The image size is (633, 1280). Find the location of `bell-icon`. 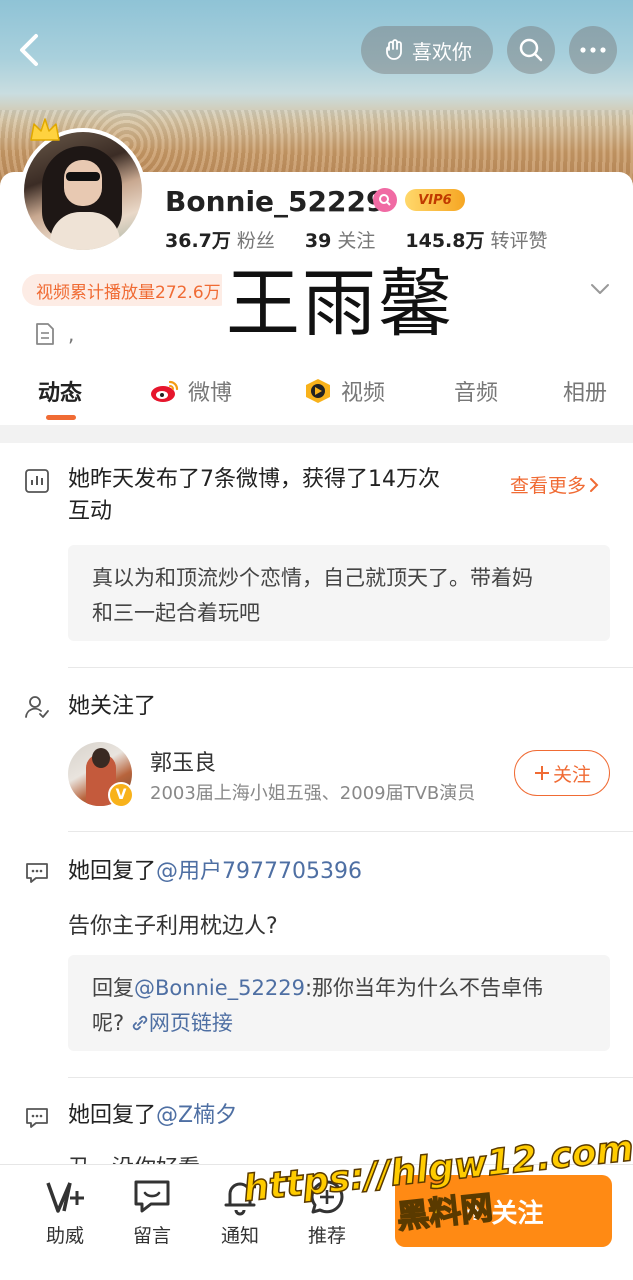

bell-icon is located at coordinates (240, 1199).